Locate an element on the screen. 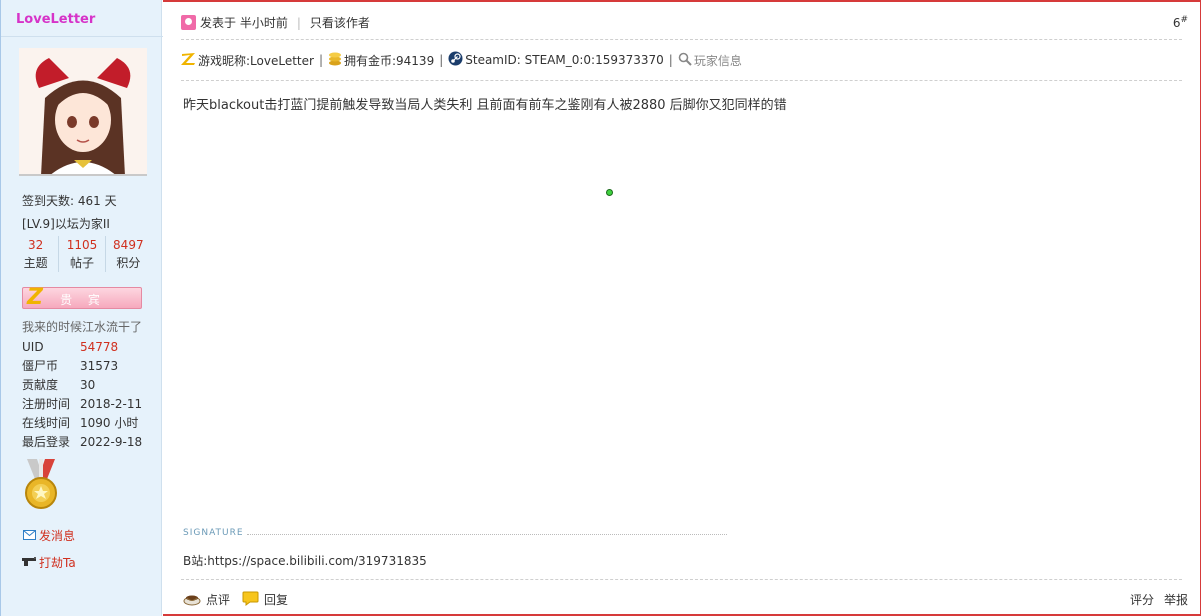  send-message-link: 发消息 is located at coordinates (48, 535).